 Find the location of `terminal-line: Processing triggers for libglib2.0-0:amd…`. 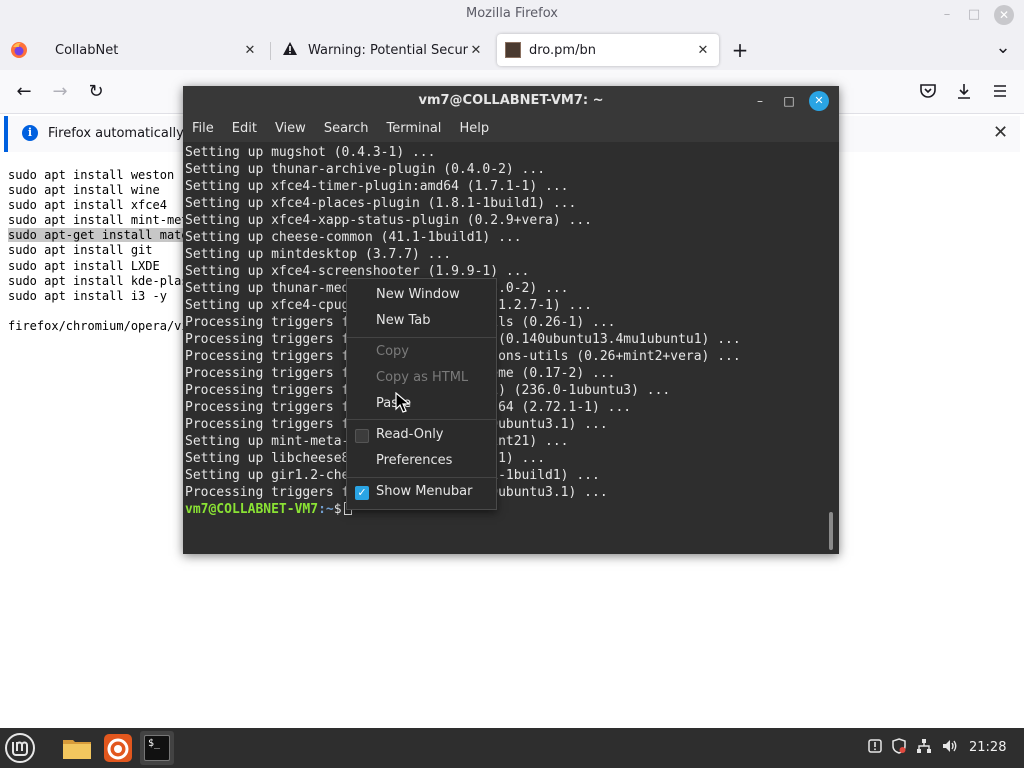

terminal-line: Processing triggers for libglib2.0-0:amd… is located at coordinates (408, 407).